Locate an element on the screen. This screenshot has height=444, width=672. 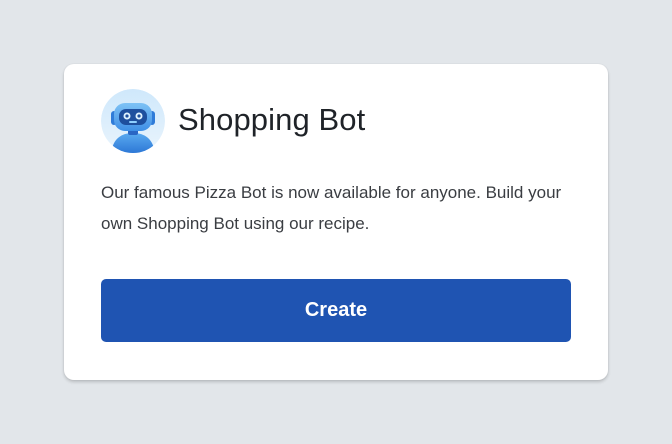
card-header: Shopping Bot is located at coordinates (233, 121).